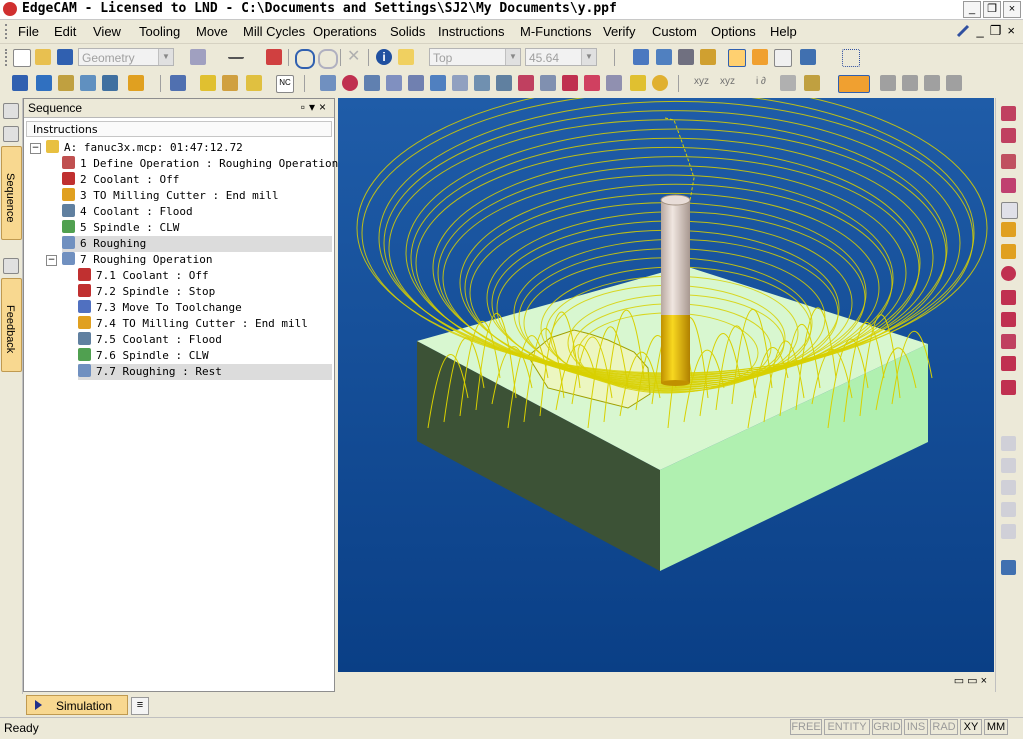 The width and height of the screenshot is (1023, 739). Describe the element at coordinates (1008, 185) in the screenshot. I see `contour-cycle-icon` at that location.